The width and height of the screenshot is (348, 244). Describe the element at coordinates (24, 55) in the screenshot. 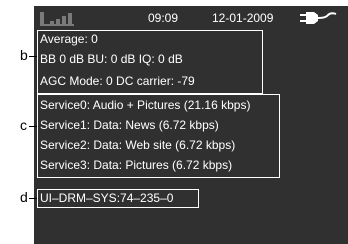

I see `callout-label-b: b` at that location.